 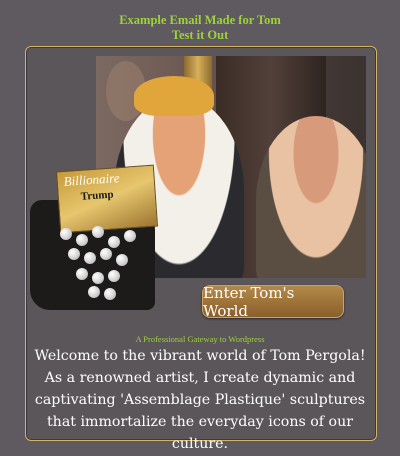 What do you see at coordinates (91, 179) in the screenshot?
I see `magazine-title: Billionaire` at bounding box center [91, 179].